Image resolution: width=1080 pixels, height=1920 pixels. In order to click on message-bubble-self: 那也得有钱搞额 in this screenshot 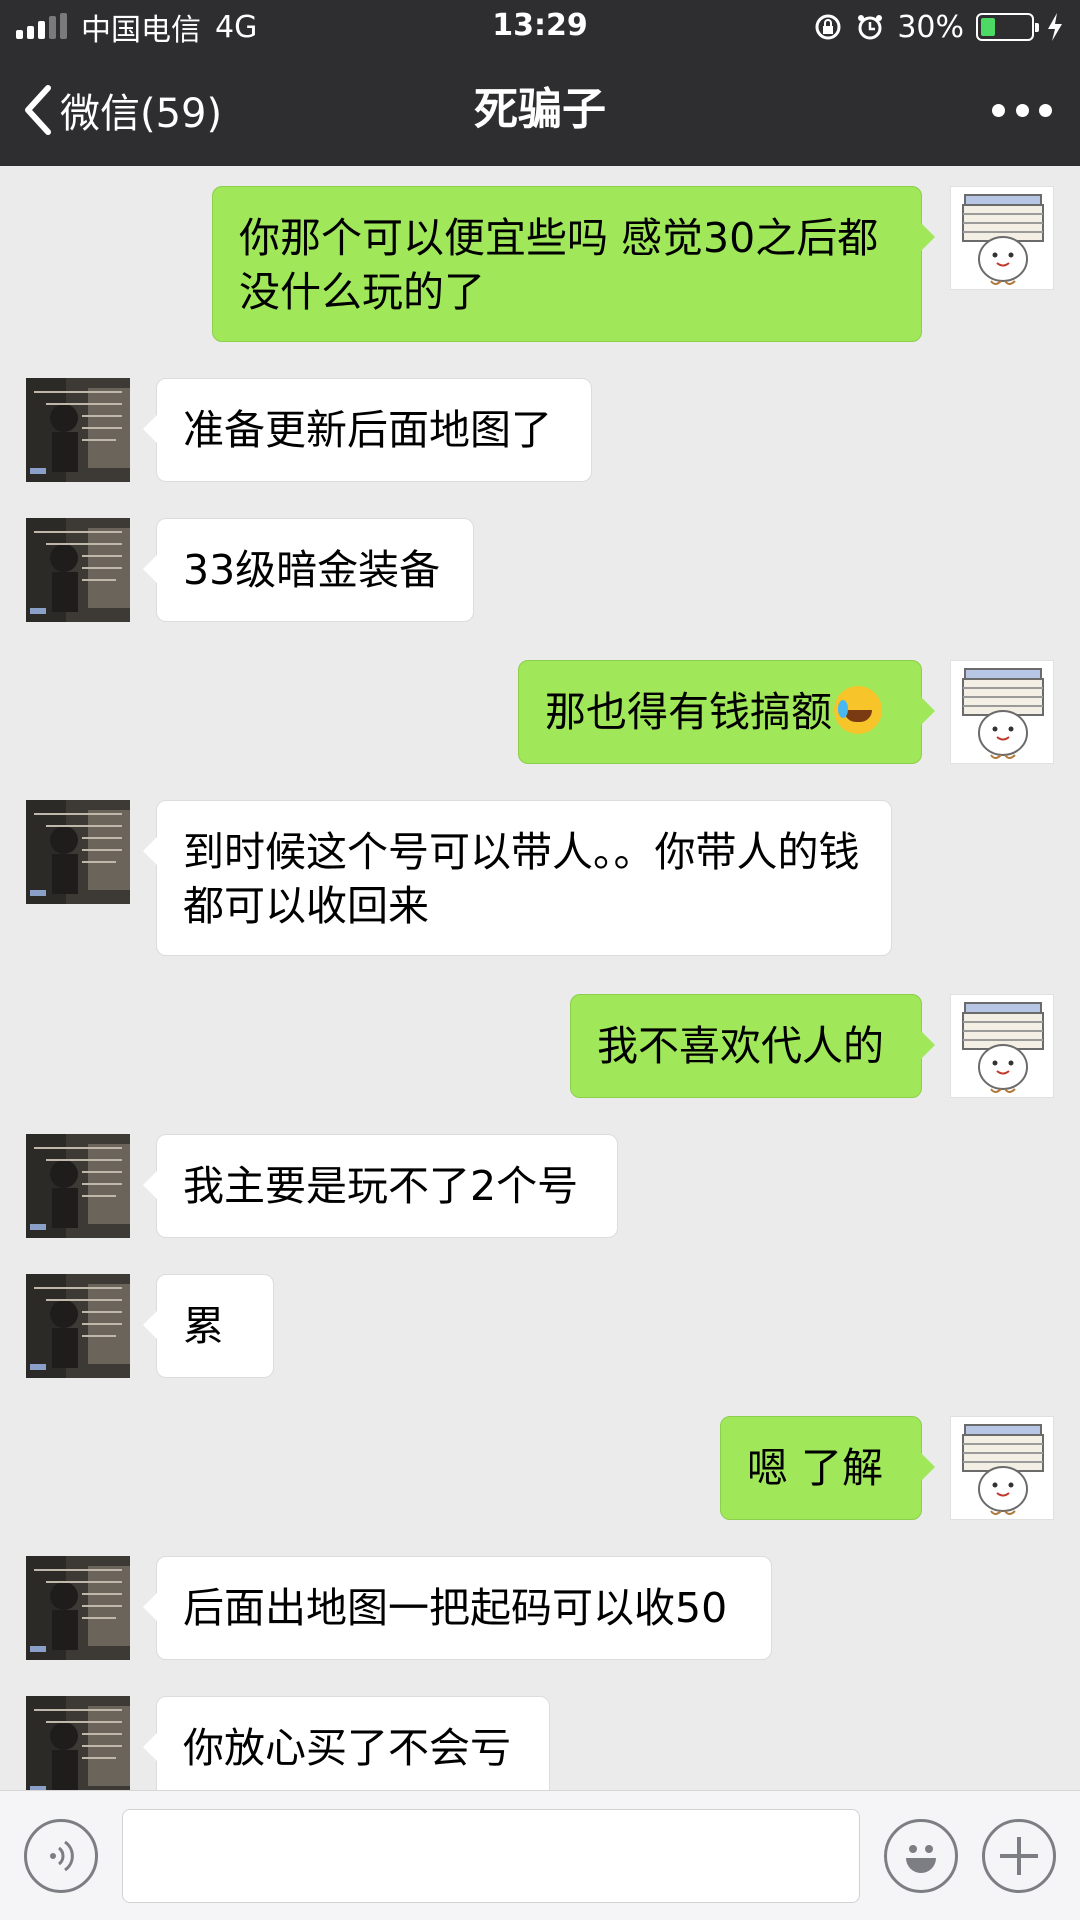, I will do `click(726, 712)`.